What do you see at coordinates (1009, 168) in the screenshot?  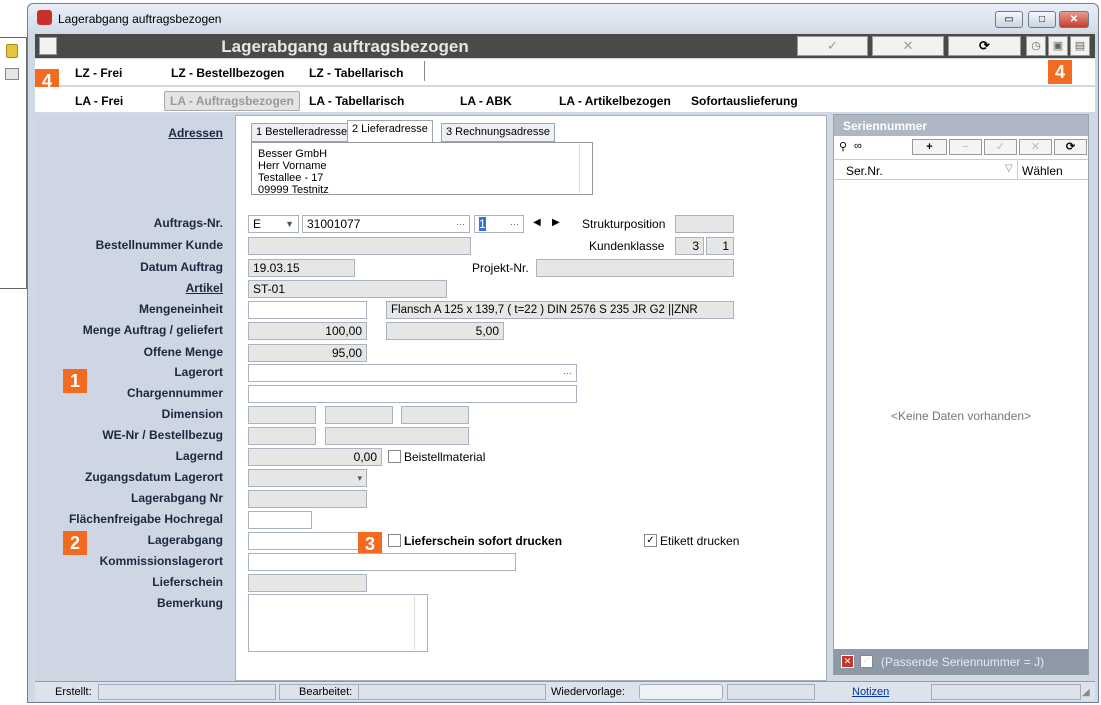 I see `sort-icon: ▽` at bounding box center [1009, 168].